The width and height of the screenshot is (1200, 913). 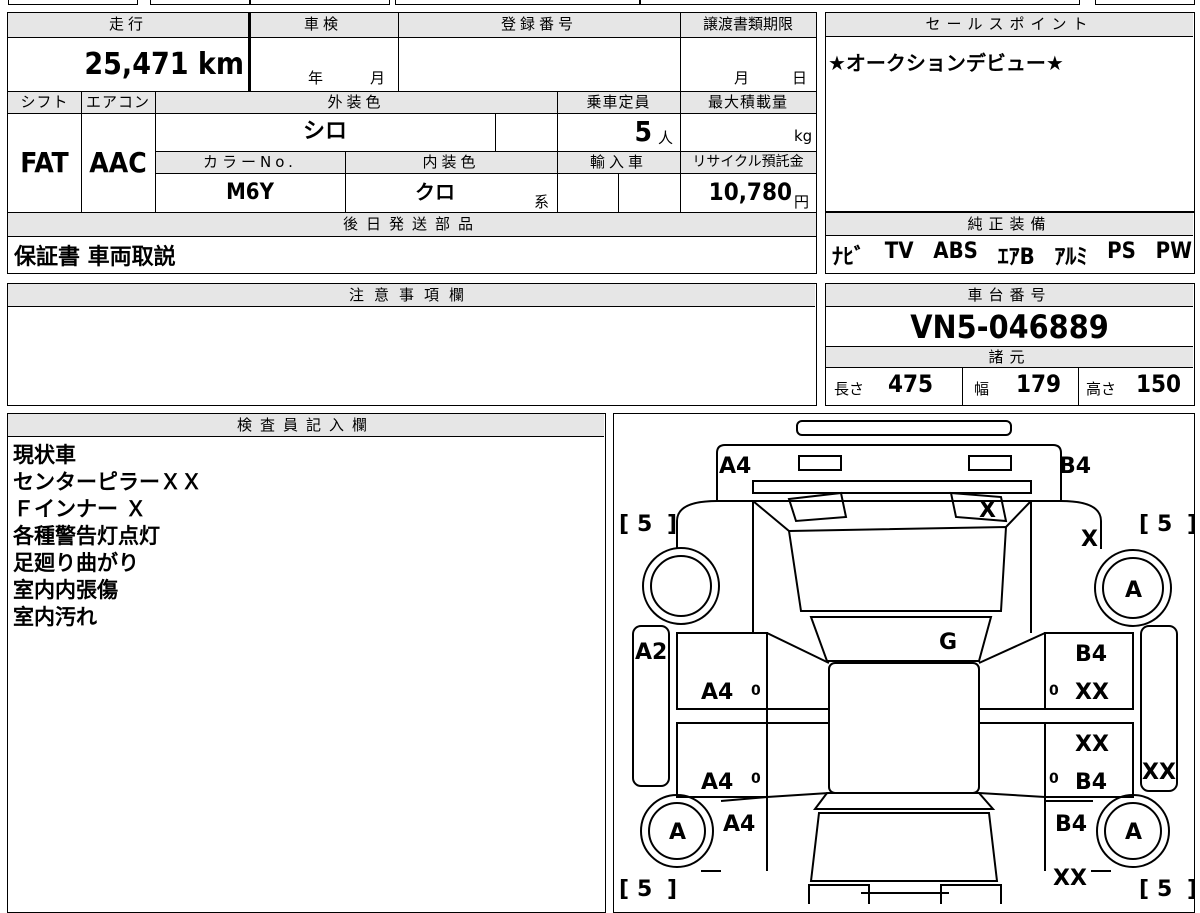 I want to click on chassis-value: VN5-046889, so click(x=1009, y=327).